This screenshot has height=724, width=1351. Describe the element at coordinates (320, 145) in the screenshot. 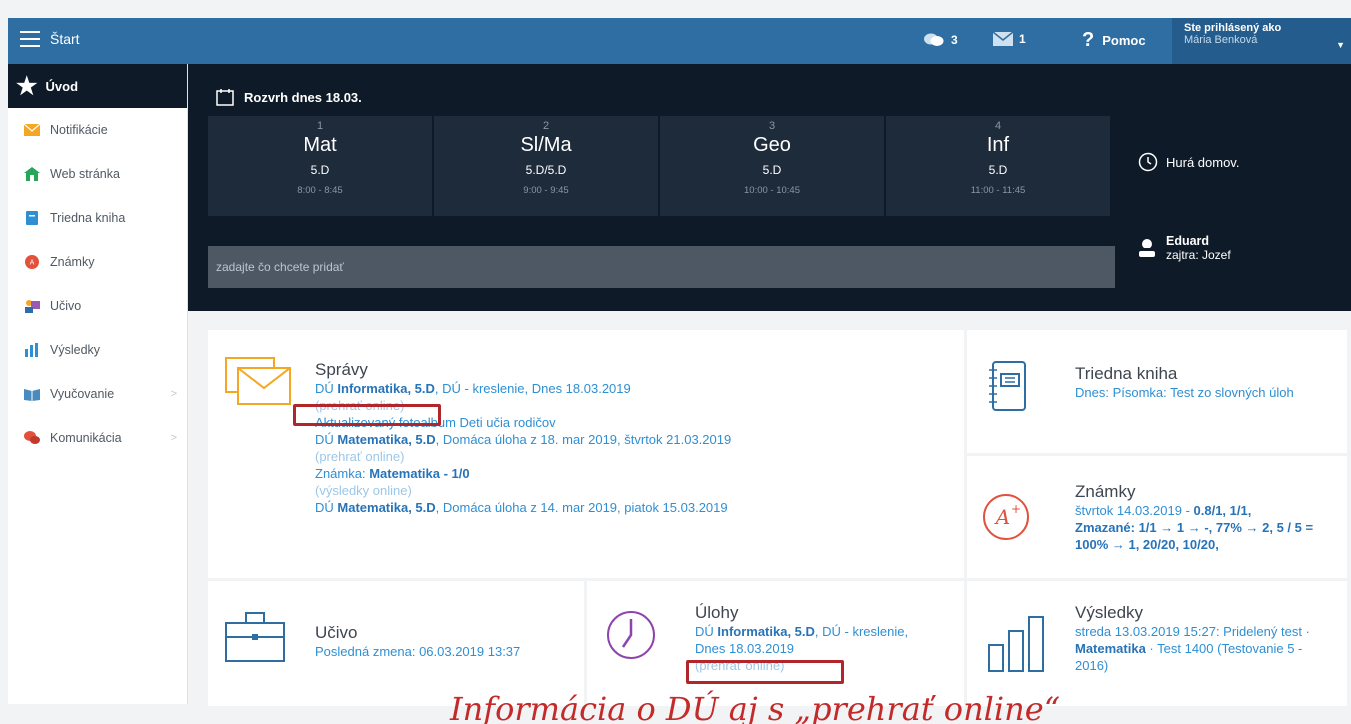

I see `lesson-subject: Mat` at that location.